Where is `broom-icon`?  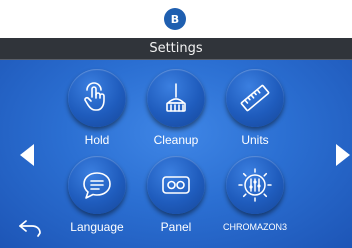
broom-icon is located at coordinates (176, 97).